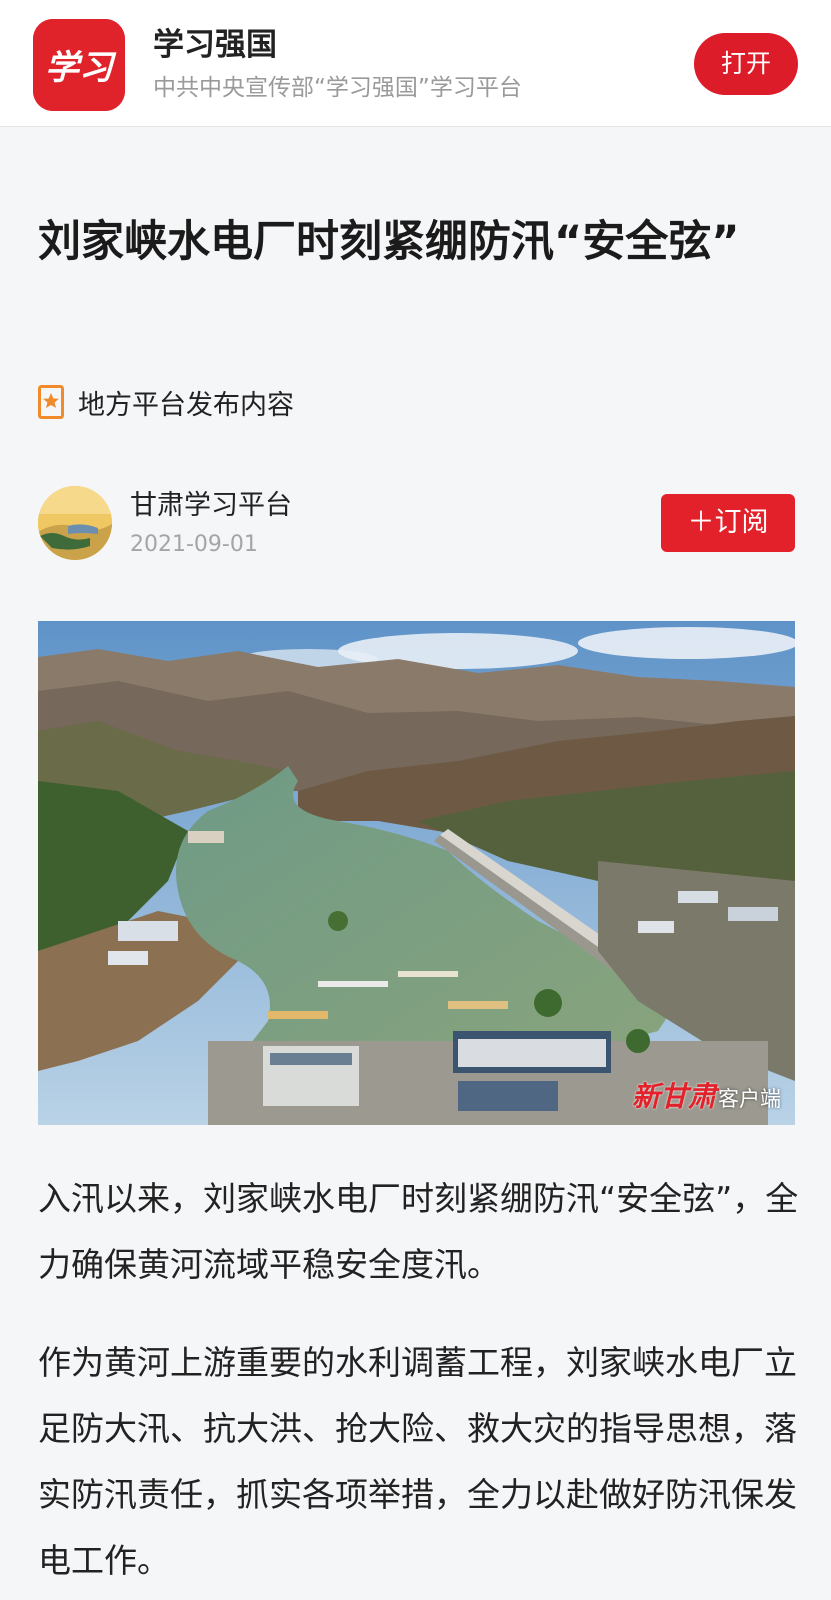 Image resolution: width=831 pixels, height=1600 pixels. Describe the element at coordinates (389, 242) in the screenshot. I see `article-title: 刘家峡水电厂时刻紧绷防汛“安全弦”` at that location.